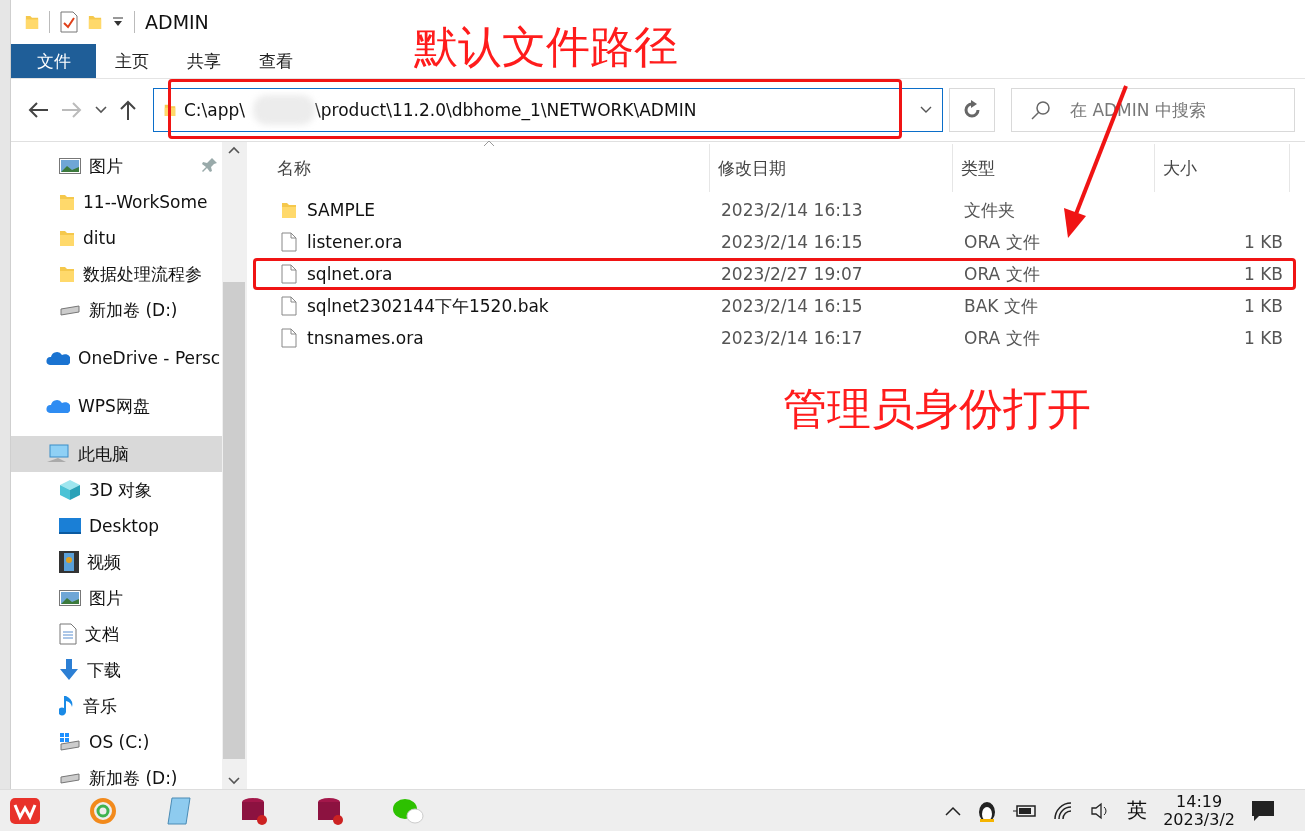 This screenshot has width=1305, height=831. Describe the element at coordinates (116, 742) in the screenshot. I see `sidebar-item: OS (C:)` at that location.